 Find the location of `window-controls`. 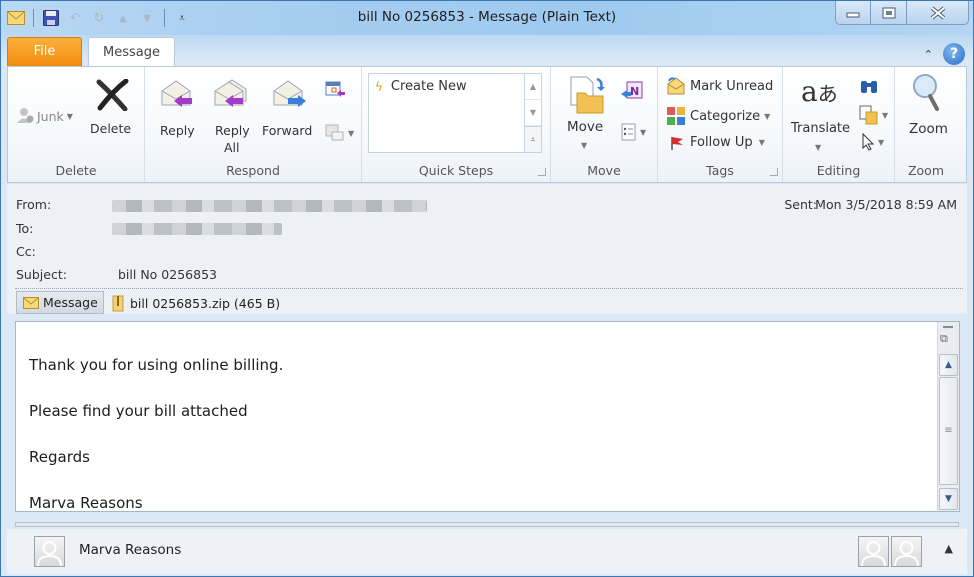

window-controls is located at coordinates (902, 13).